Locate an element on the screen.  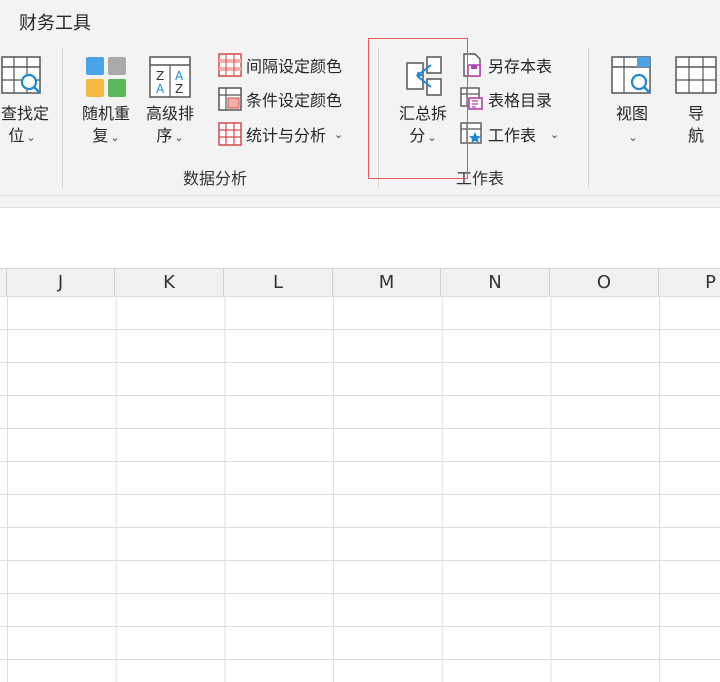
column-header-o: O is located at coordinates (604, 282).